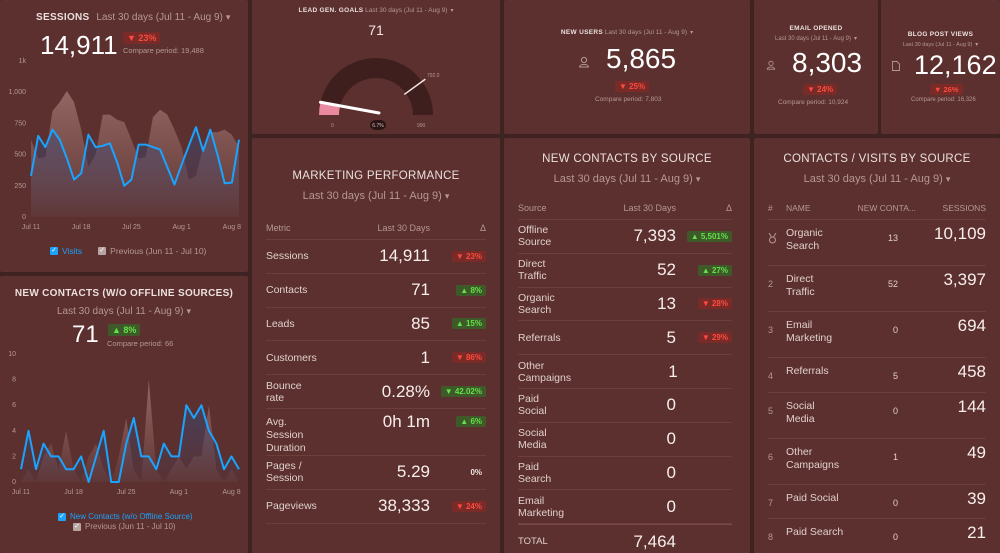  What do you see at coordinates (671, 439) in the screenshot?
I see `source-value: 0` at bounding box center [671, 439].